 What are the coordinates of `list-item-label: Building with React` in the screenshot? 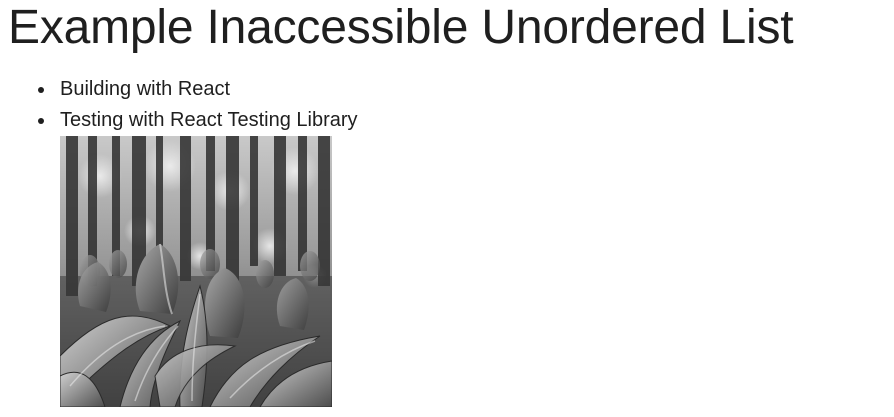 It's located at (145, 89).